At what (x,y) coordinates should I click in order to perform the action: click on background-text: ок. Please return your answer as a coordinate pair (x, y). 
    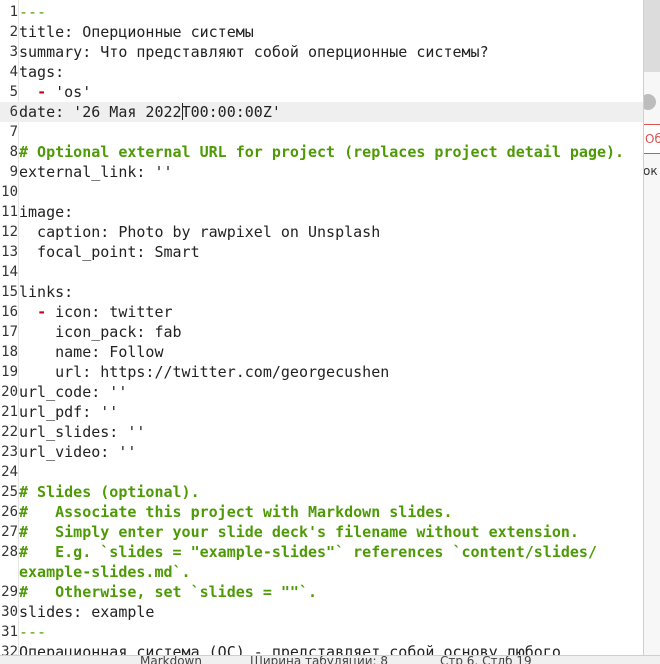
    Looking at the image, I should click on (650, 171).